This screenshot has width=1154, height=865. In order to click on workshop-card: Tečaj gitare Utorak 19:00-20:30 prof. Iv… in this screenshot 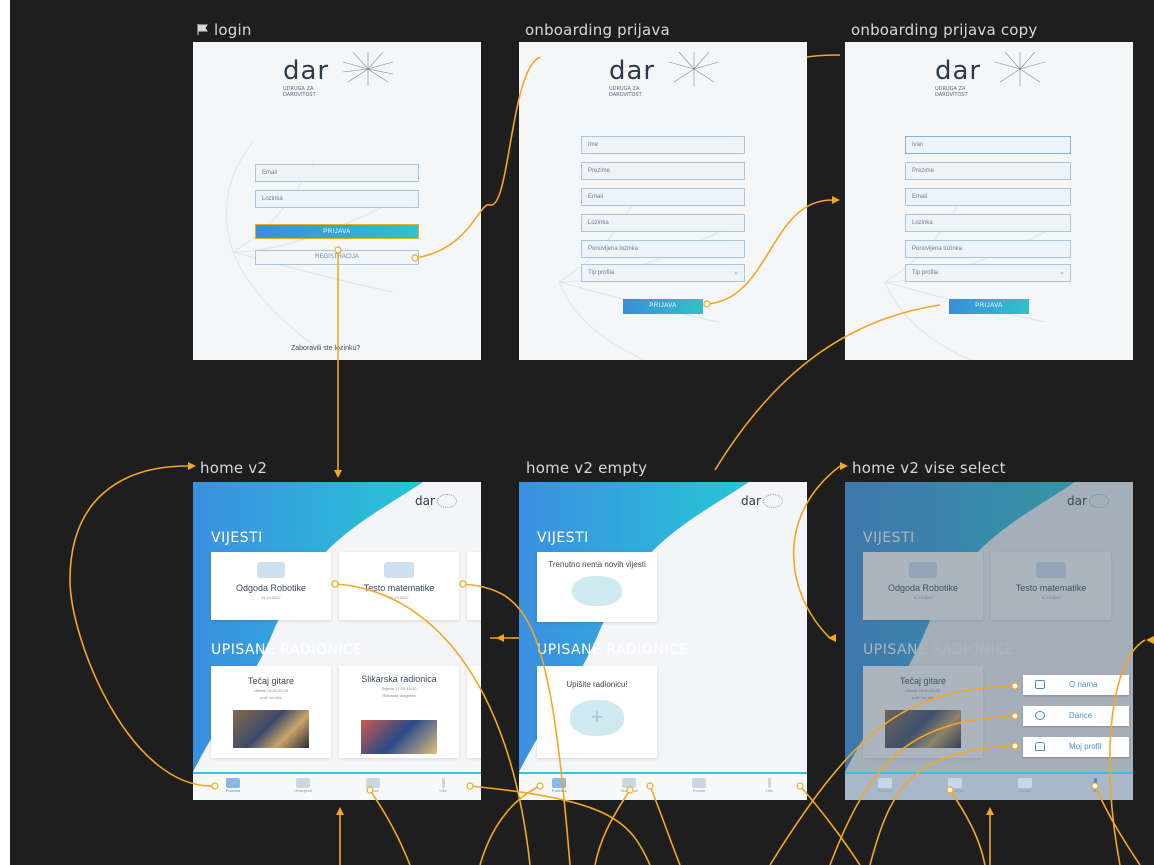, I will do `click(271, 712)`.